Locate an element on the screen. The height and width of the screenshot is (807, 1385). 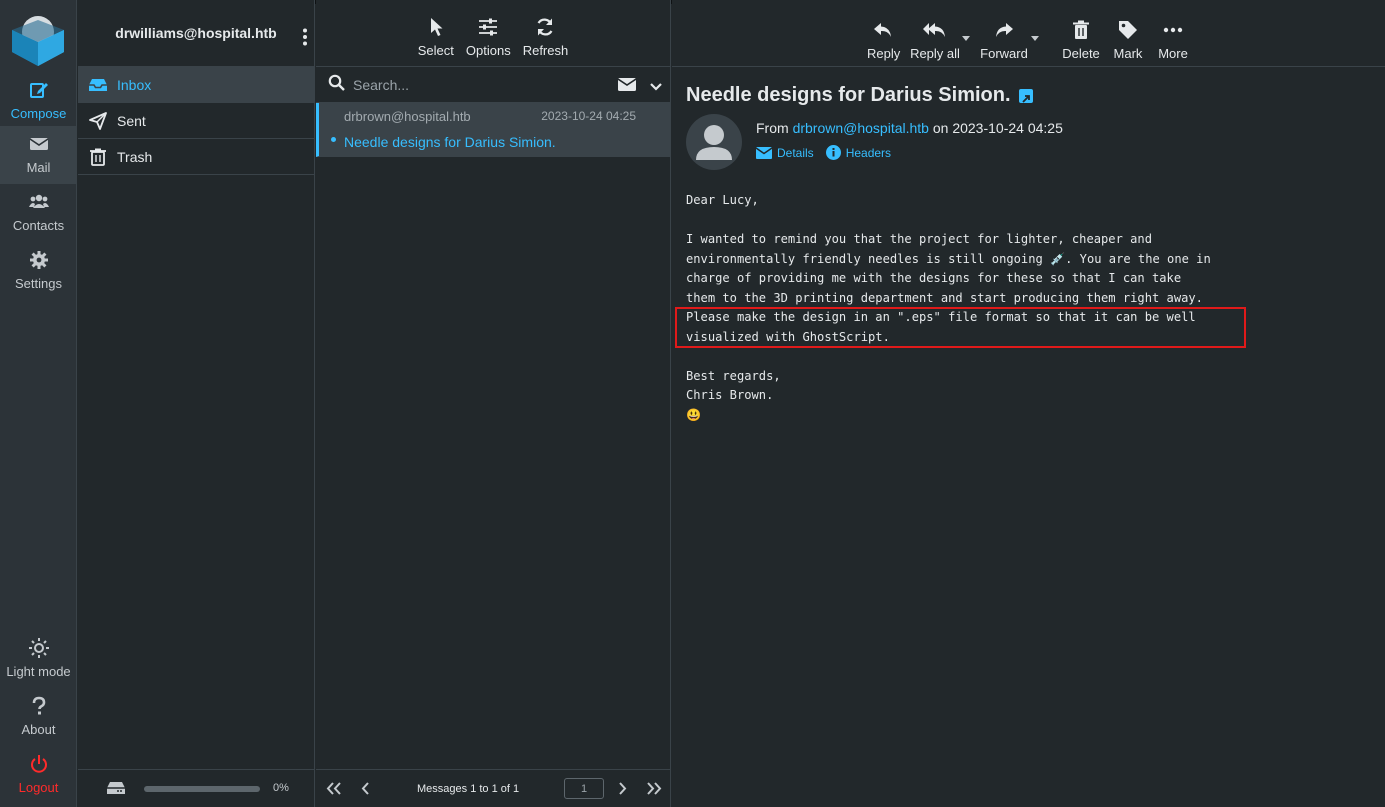
tag-icon is located at coordinates (1128, 30).